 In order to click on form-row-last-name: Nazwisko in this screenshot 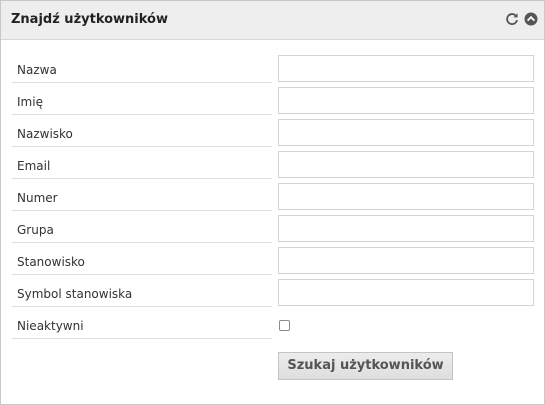, I will do `click(272, 133)`.